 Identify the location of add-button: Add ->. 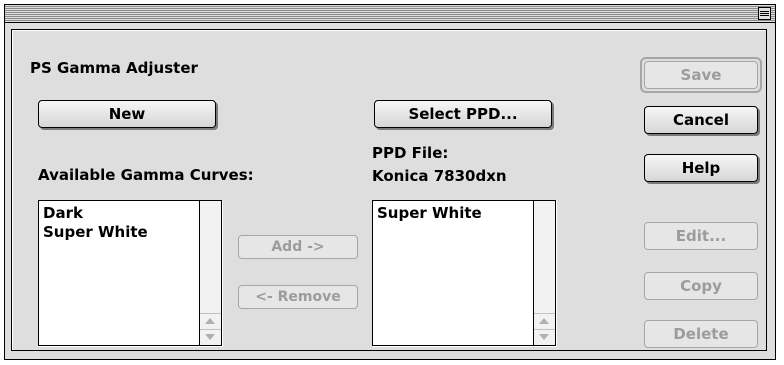
(298, 247).